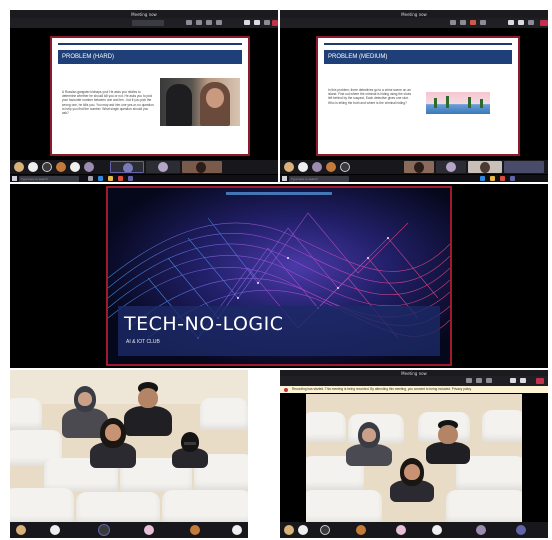 Image resolution: width=552 pixels, height=540 pixels. I want to click on slide-title: PROBLEM (MEDIUM), so click(418, 57).